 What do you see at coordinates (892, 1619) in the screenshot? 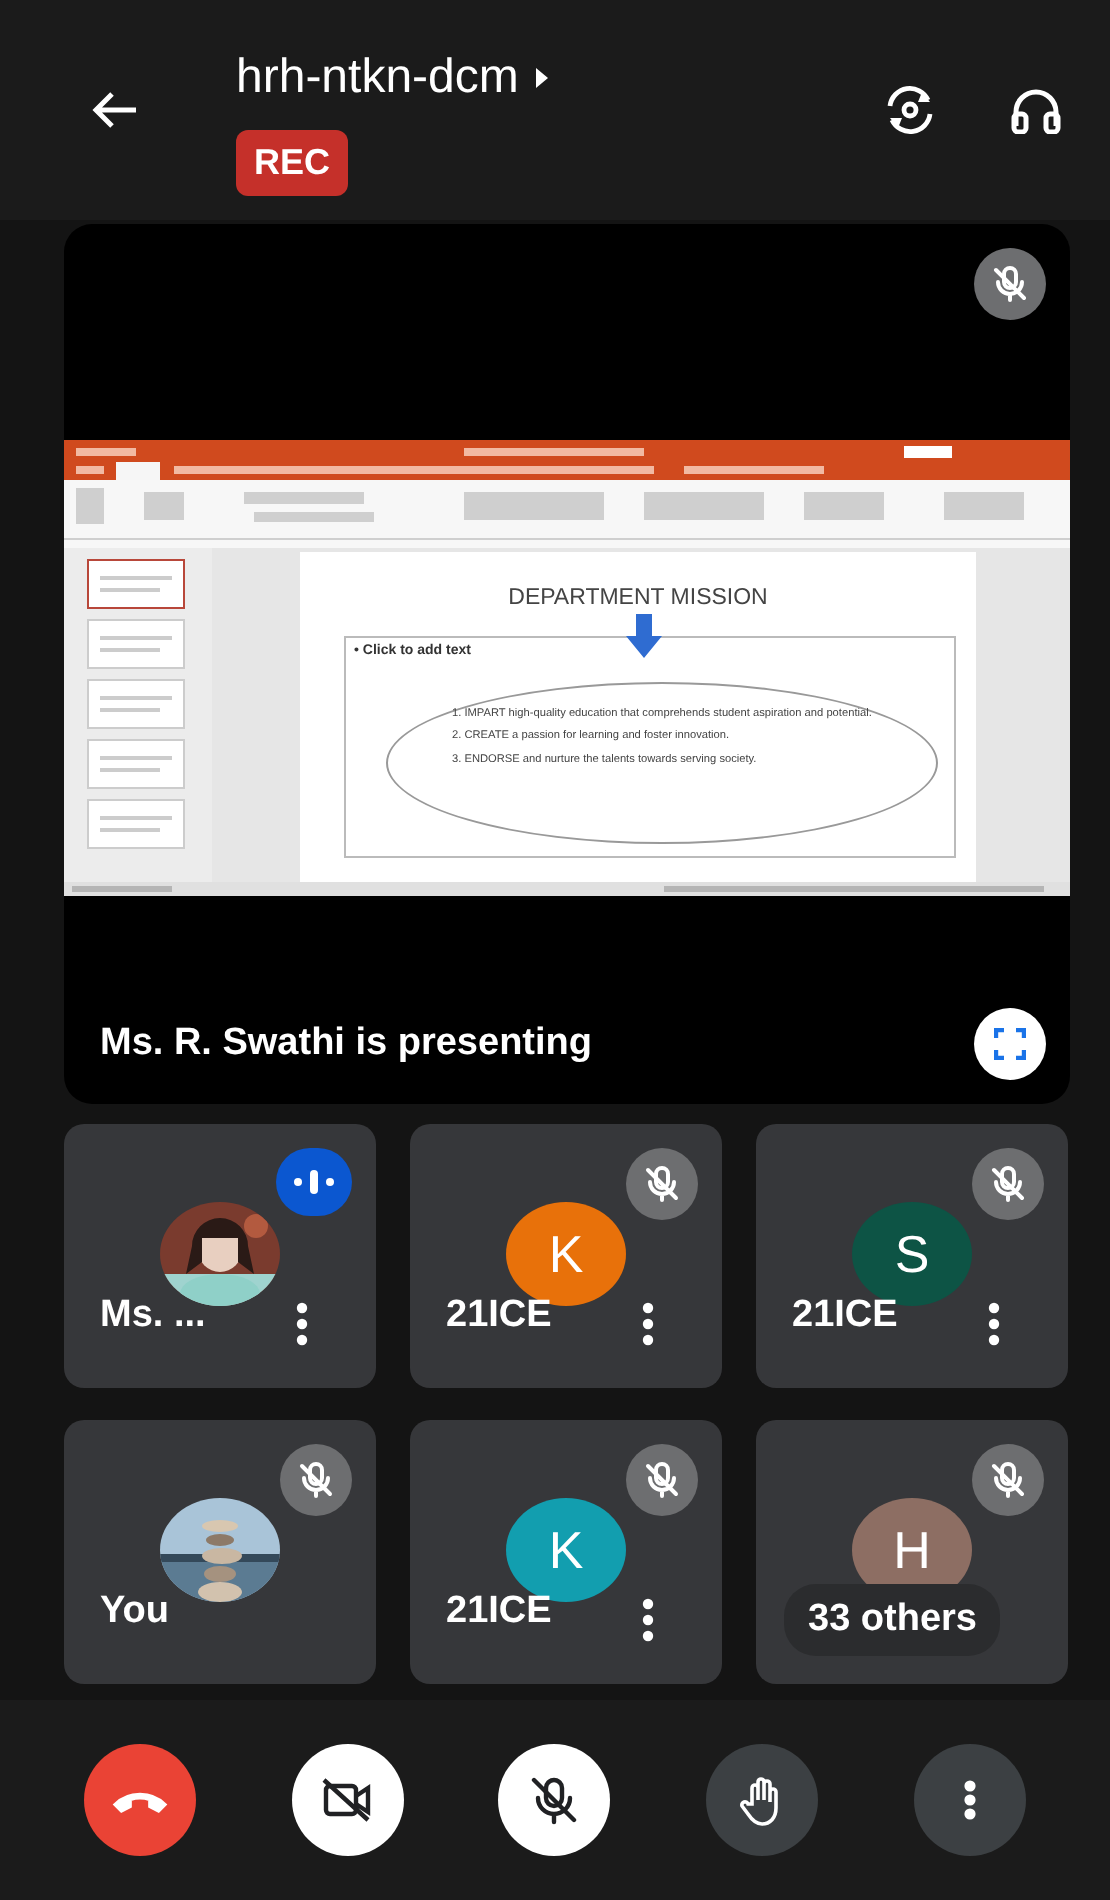
I see `others-count: 33 others` at bounding box center [892, 1619].